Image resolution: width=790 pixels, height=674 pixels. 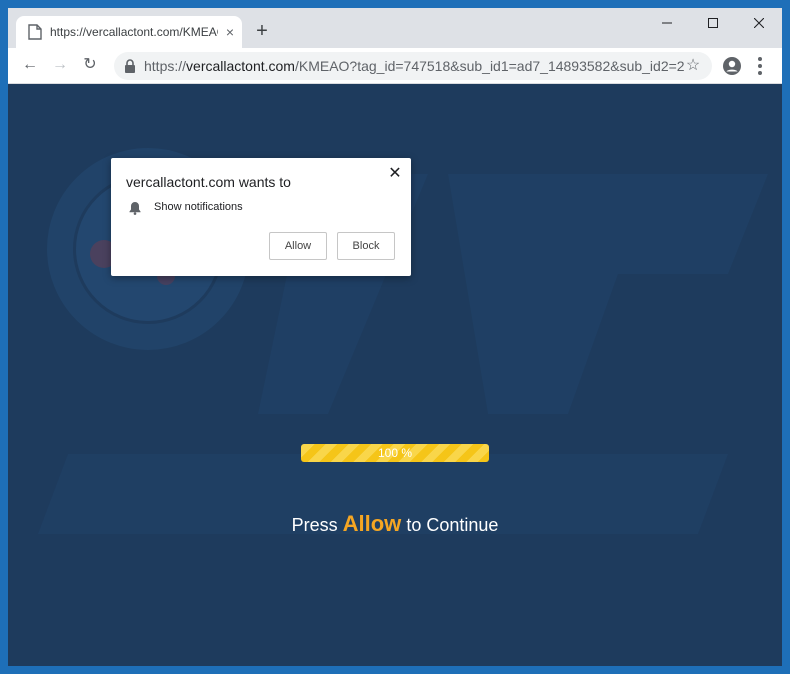 What do you see at coordinates (208, 182) in the screenshot?
I see `popup-title: vercallactont.com wants to` at bounding box center [208, 182].